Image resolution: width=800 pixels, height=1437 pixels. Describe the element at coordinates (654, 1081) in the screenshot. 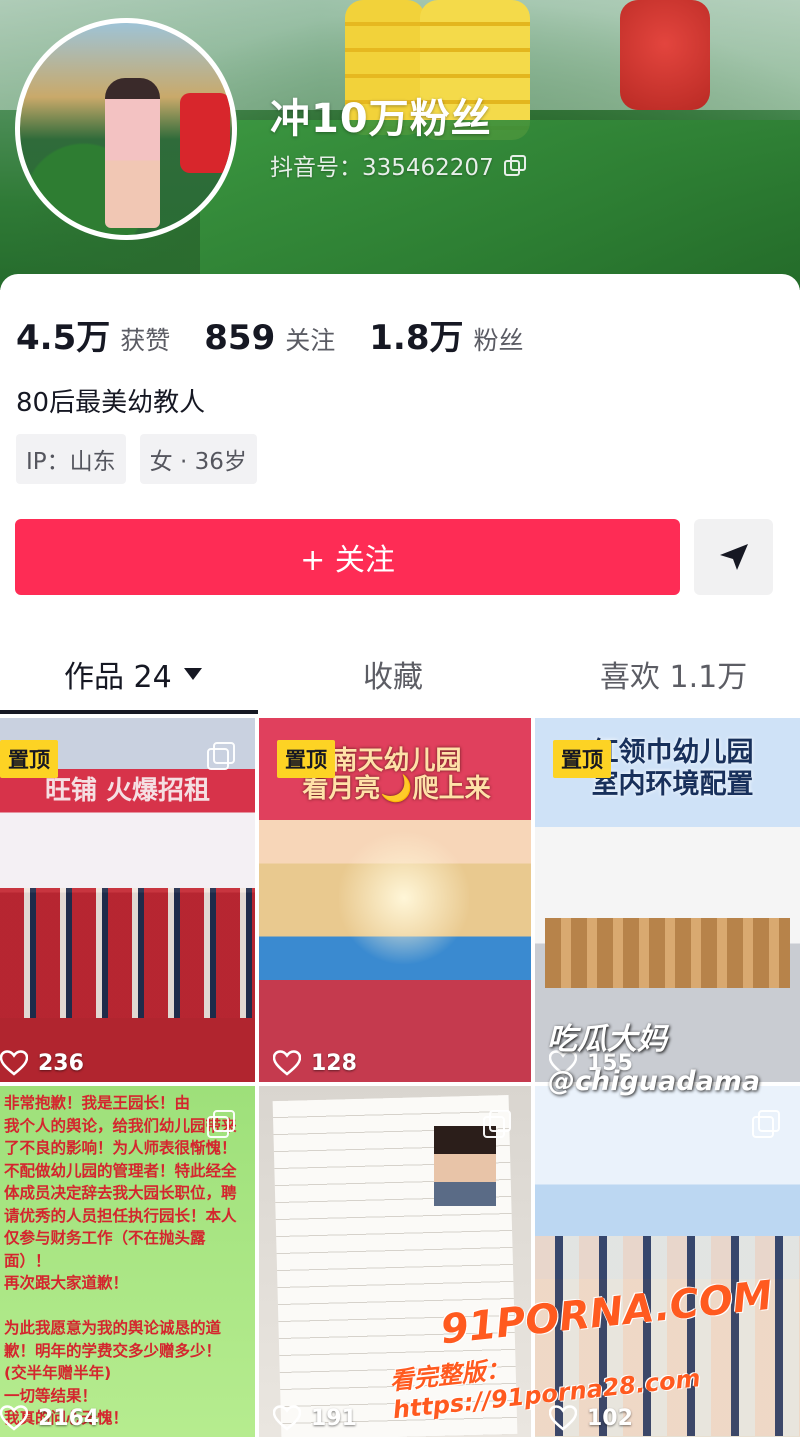

I see `watermark-text: @chiguadama` at that location.